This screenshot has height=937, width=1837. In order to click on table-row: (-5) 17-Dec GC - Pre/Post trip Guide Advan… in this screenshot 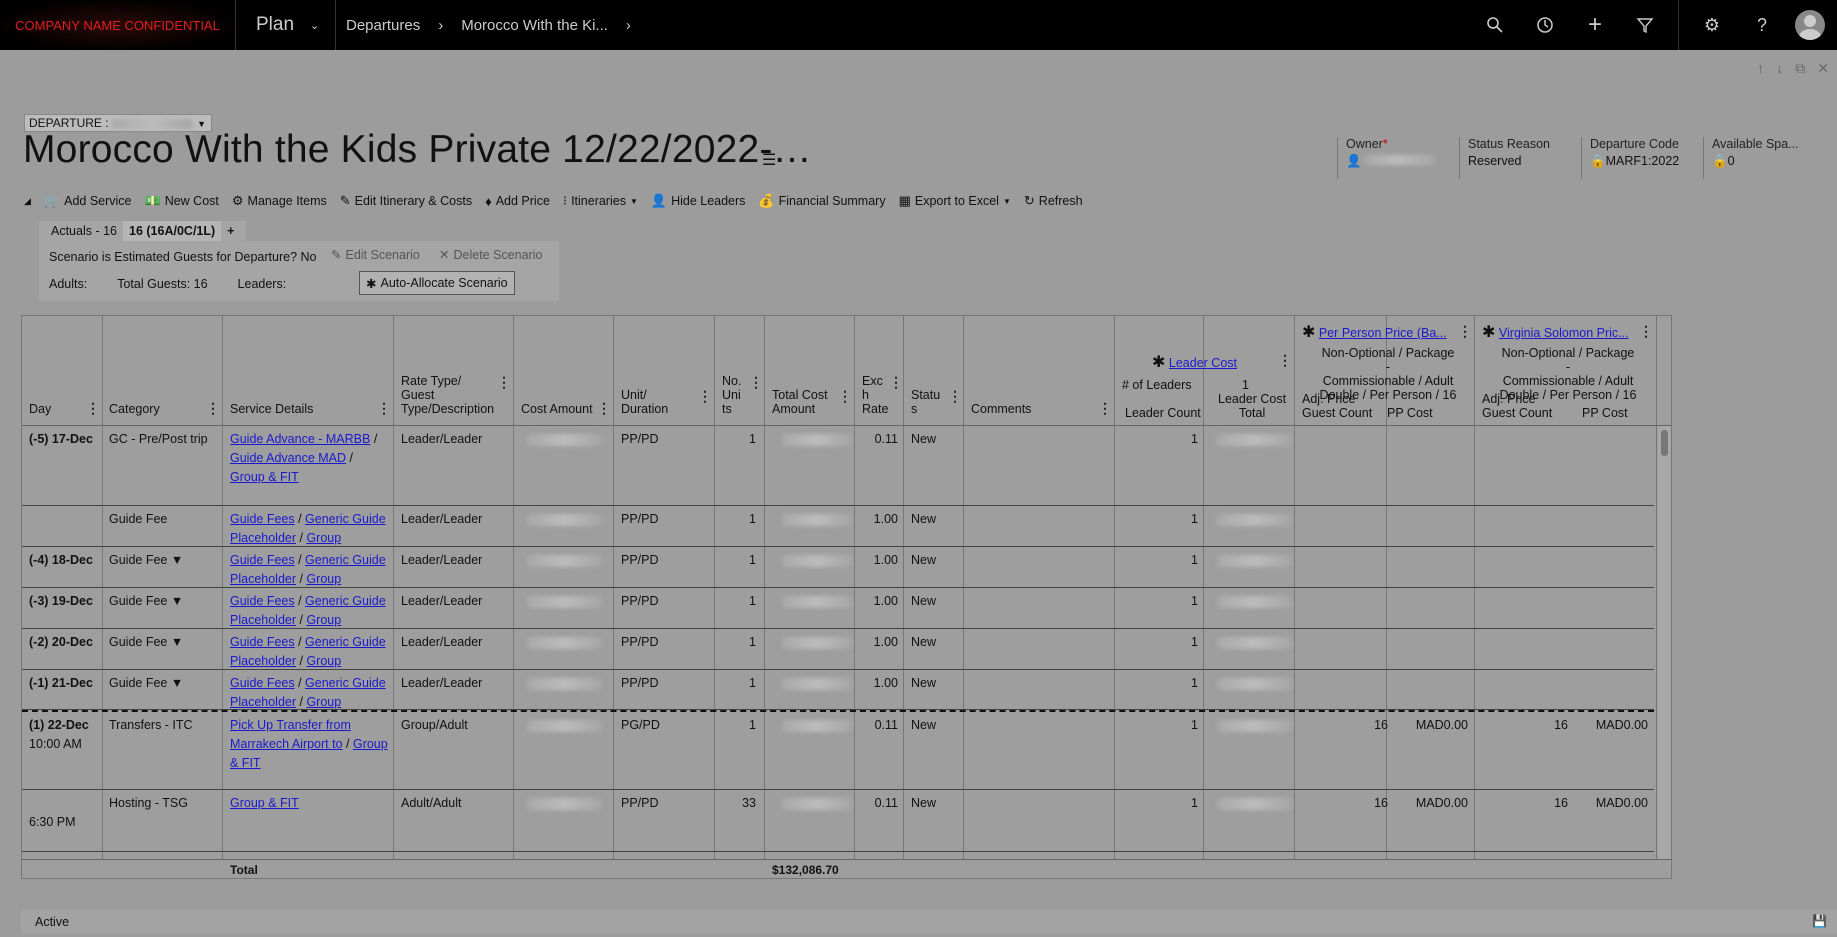, I will do `click(838, 466)`.